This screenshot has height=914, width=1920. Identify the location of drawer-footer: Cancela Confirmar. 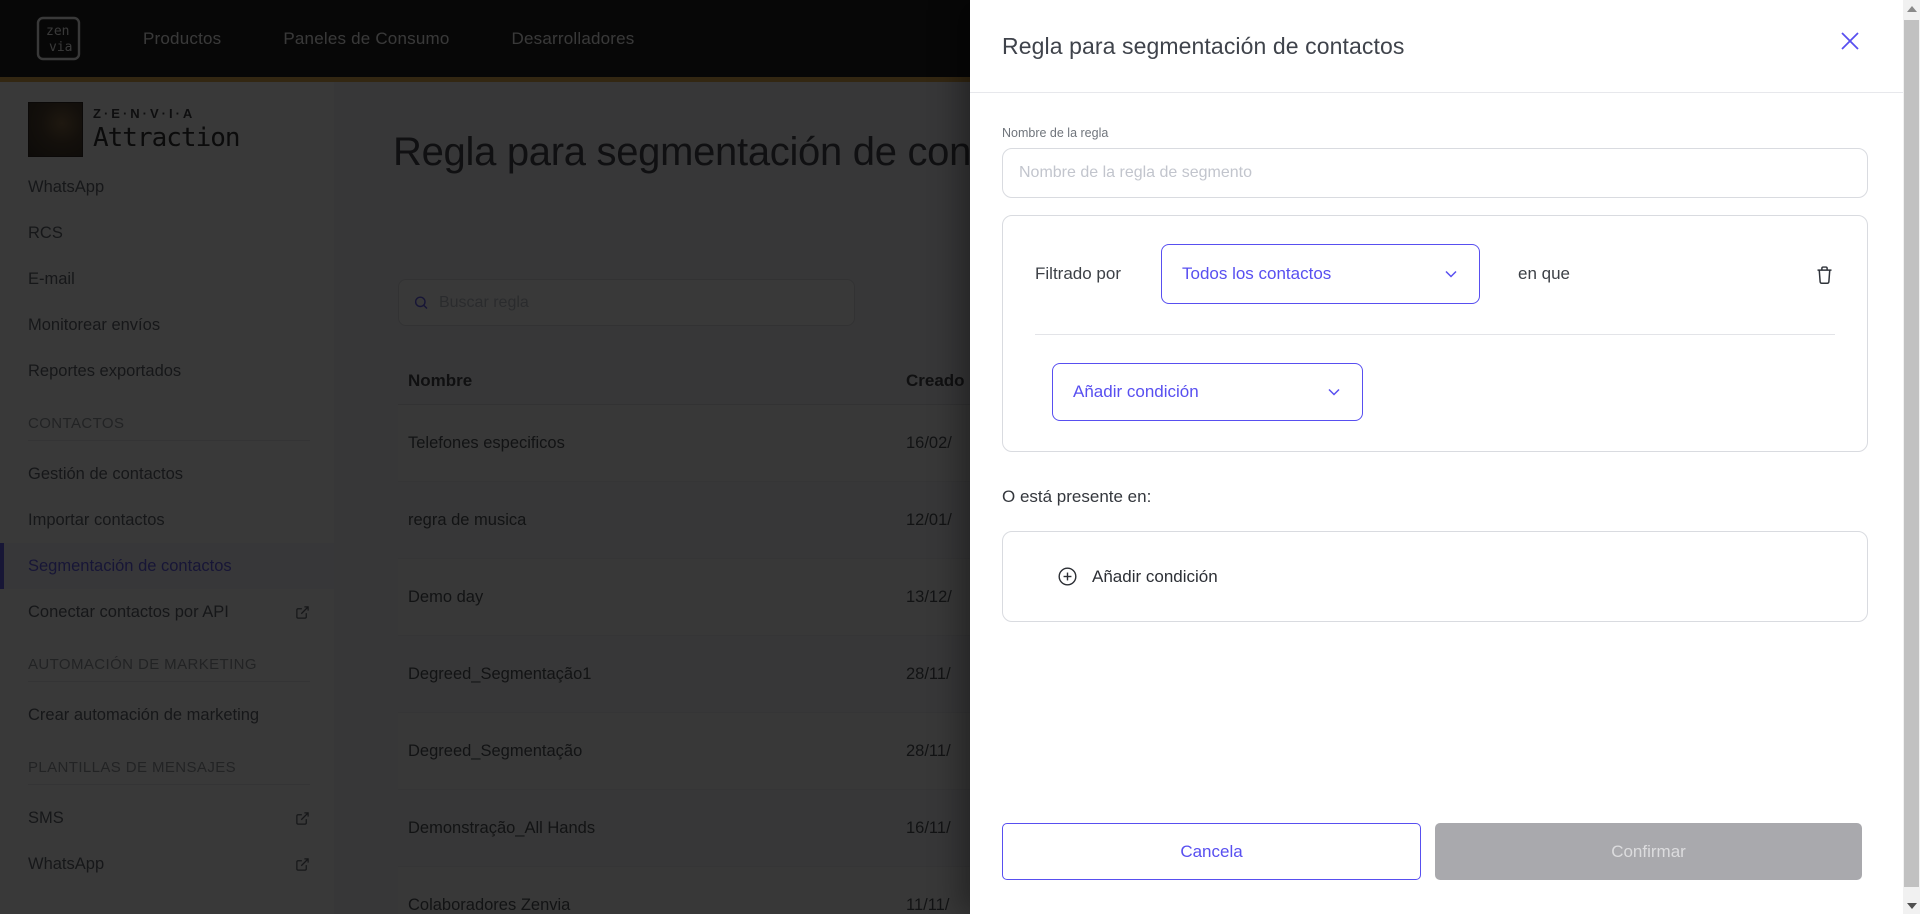
(1432, 851).